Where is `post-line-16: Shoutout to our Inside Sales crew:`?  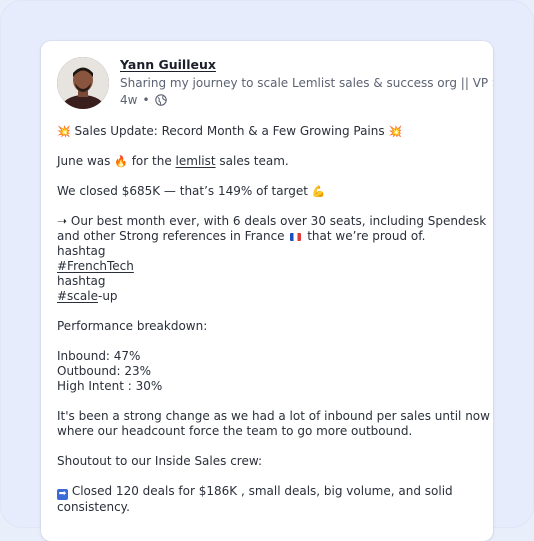 post-line-16: Shoutout to our Inside Sales crew: is located at coordinates (160, 461).